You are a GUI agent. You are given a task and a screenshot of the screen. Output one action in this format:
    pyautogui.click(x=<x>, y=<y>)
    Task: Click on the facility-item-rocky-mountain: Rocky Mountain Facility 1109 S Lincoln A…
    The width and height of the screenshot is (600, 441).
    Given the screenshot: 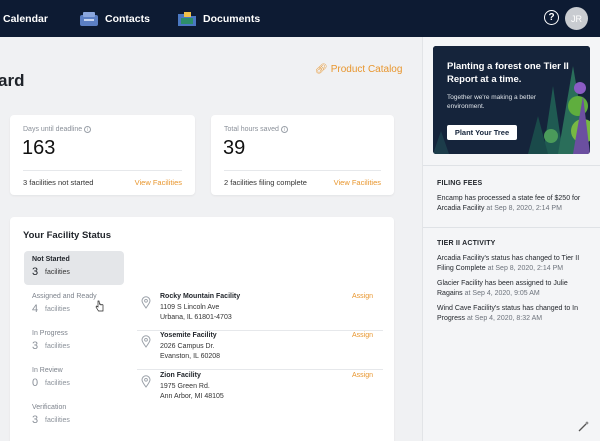 What is the action you would take?
    pyautogui.click(x=260, y=310)
    